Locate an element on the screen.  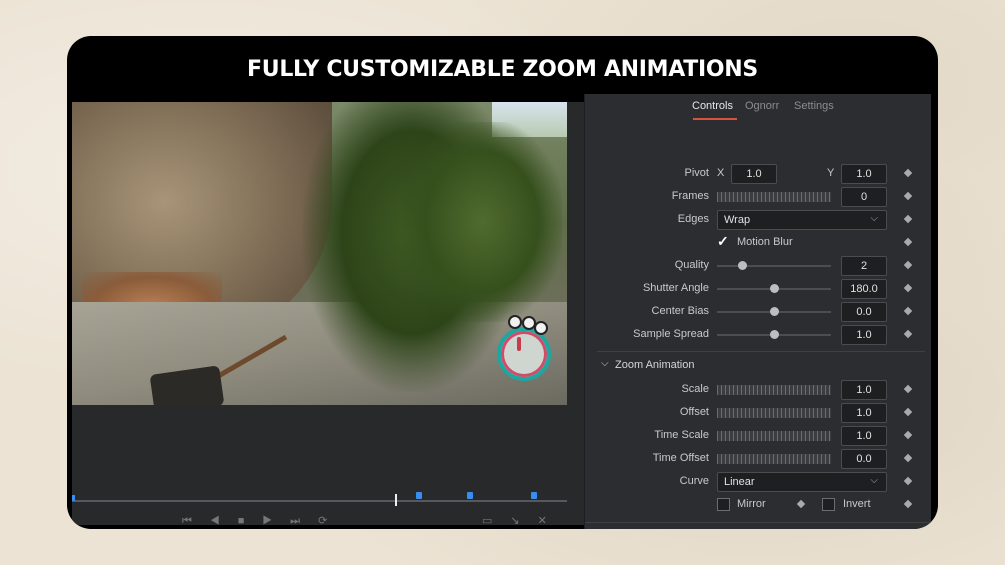
center-bias-label: Center Bias is located at coordinates (680, 311).